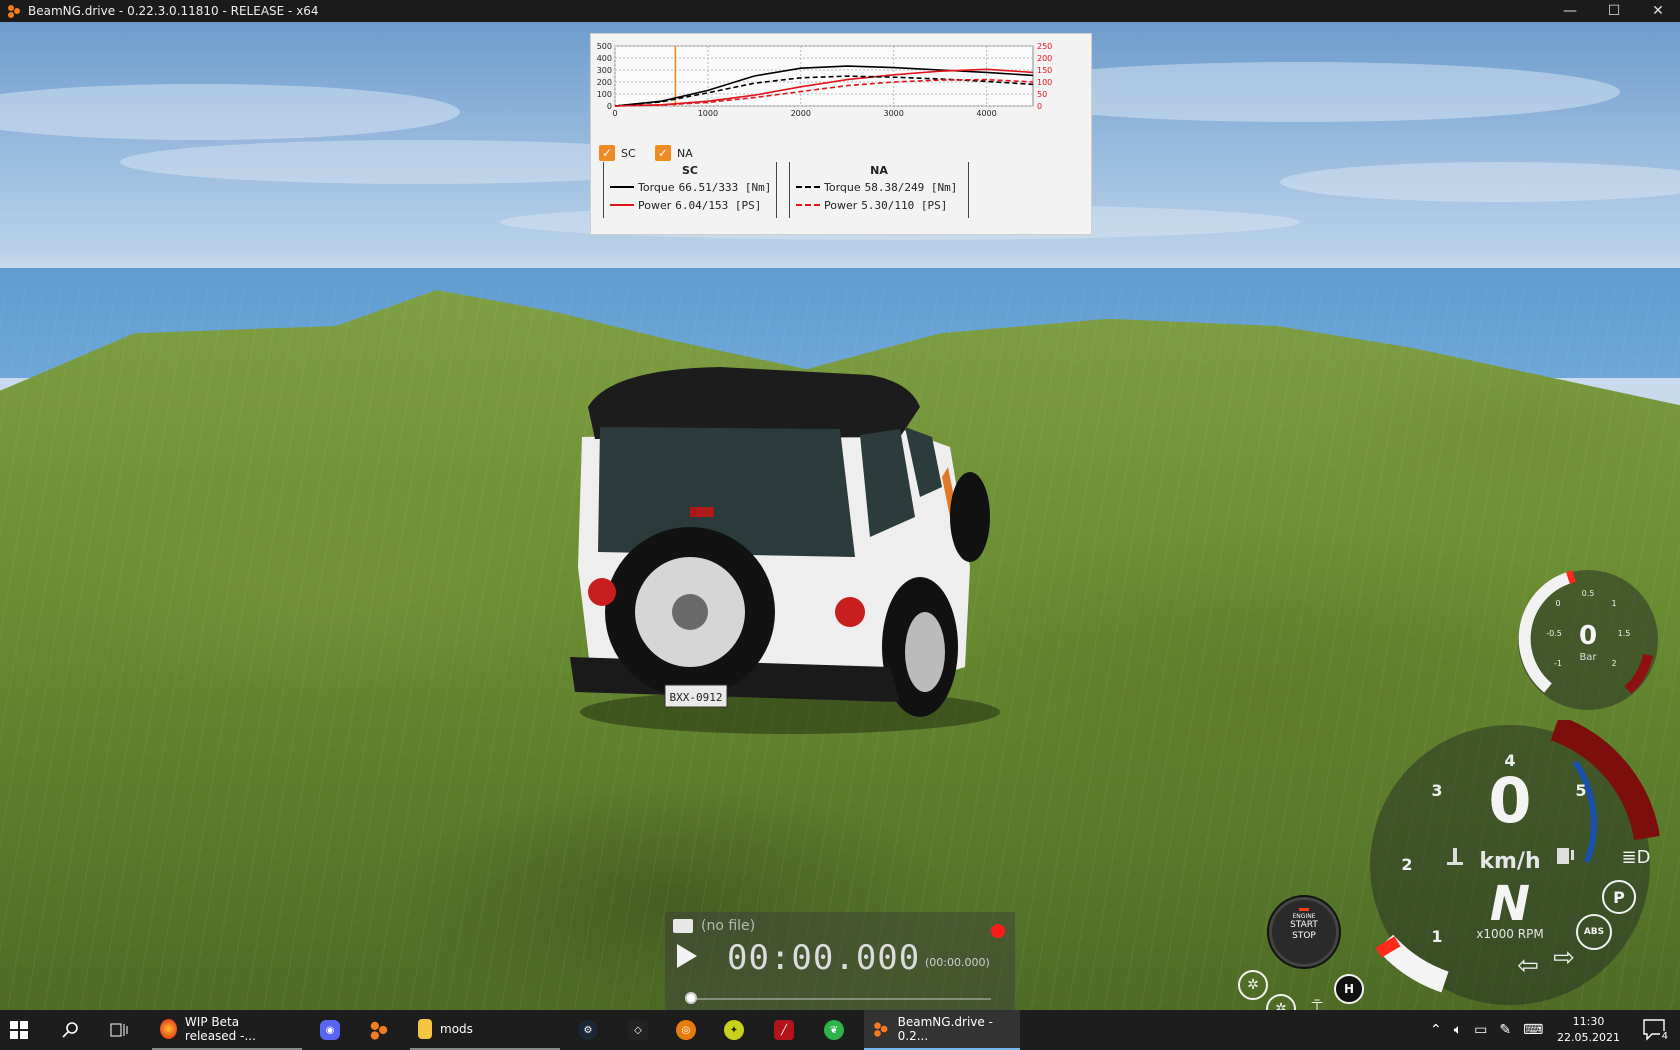  I want to click on na-power-label: Power, so click(841, 205).